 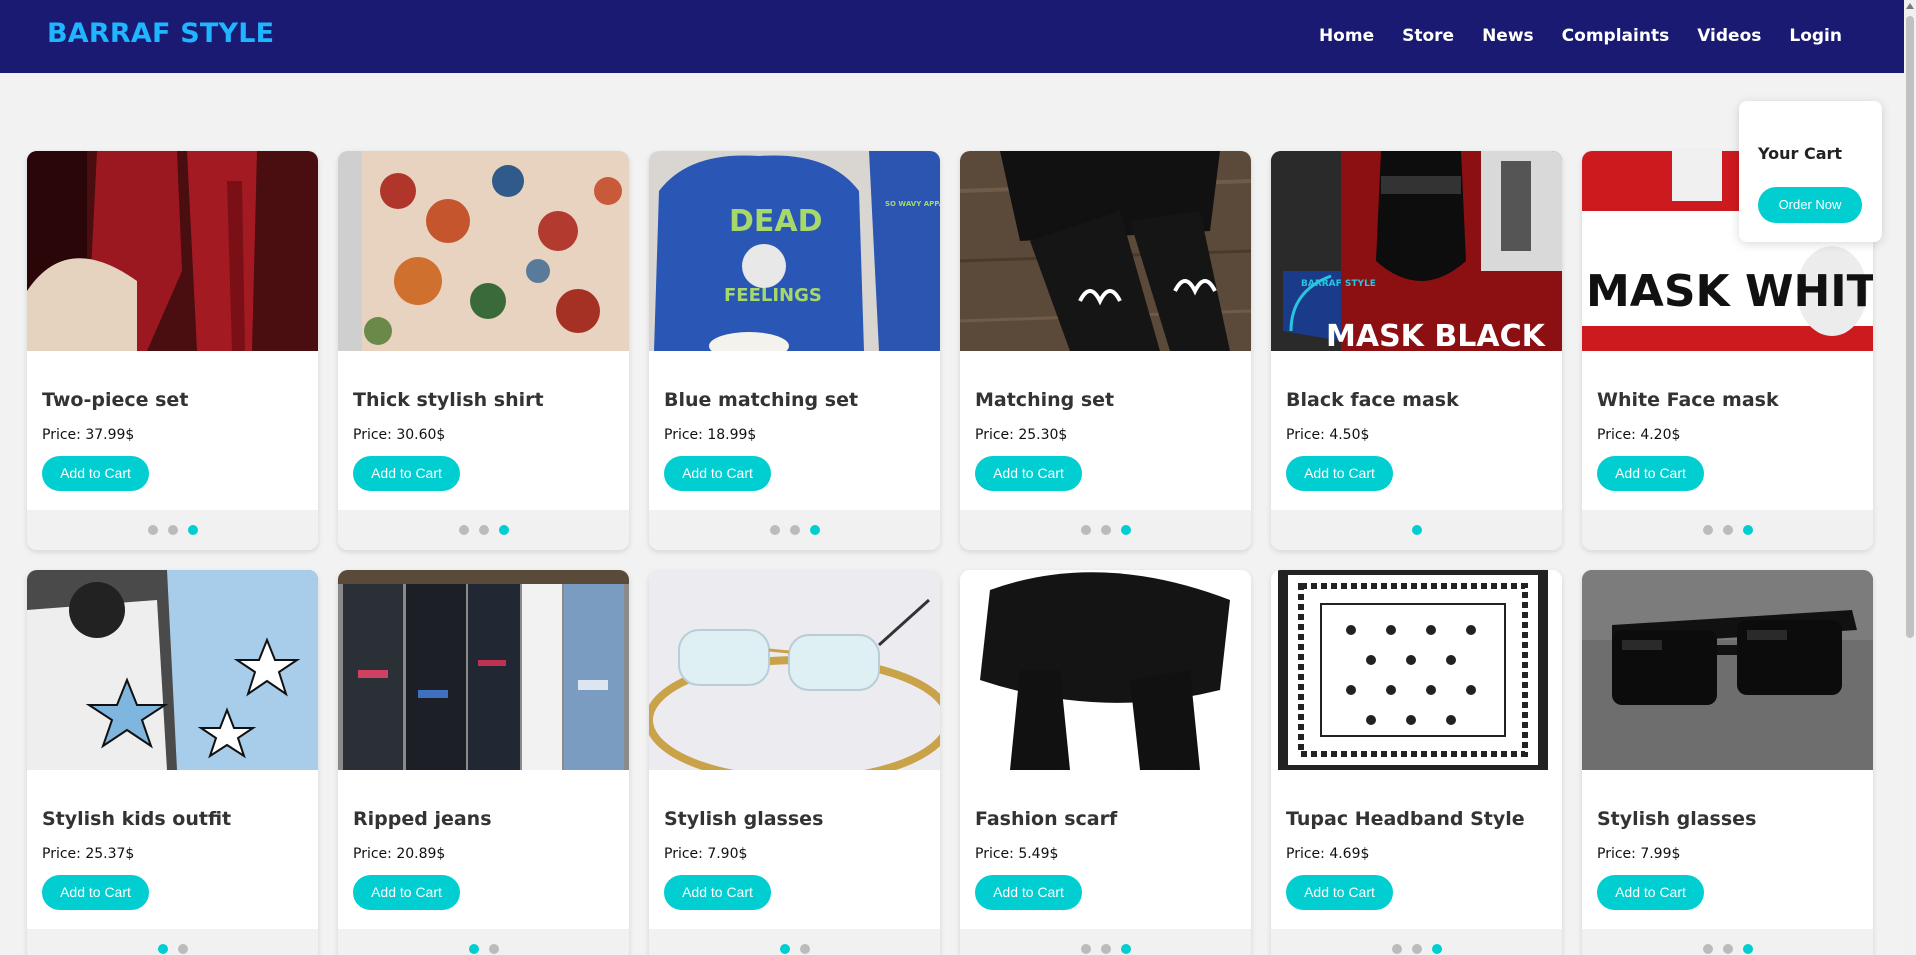 I want to click on product-price: Price: 7.90$, so click(x=706, y=854).